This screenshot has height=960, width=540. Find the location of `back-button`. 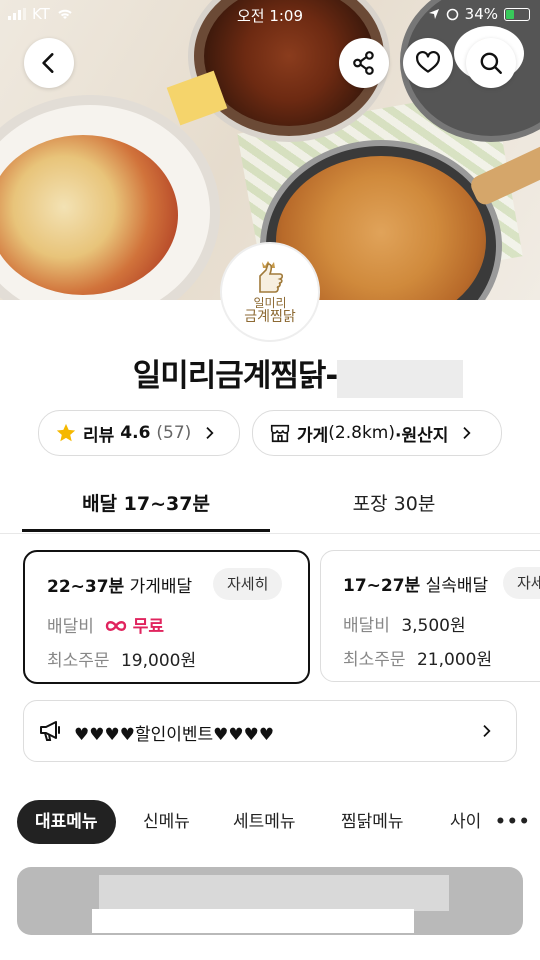

back-button is located at coordinates (49, 63).